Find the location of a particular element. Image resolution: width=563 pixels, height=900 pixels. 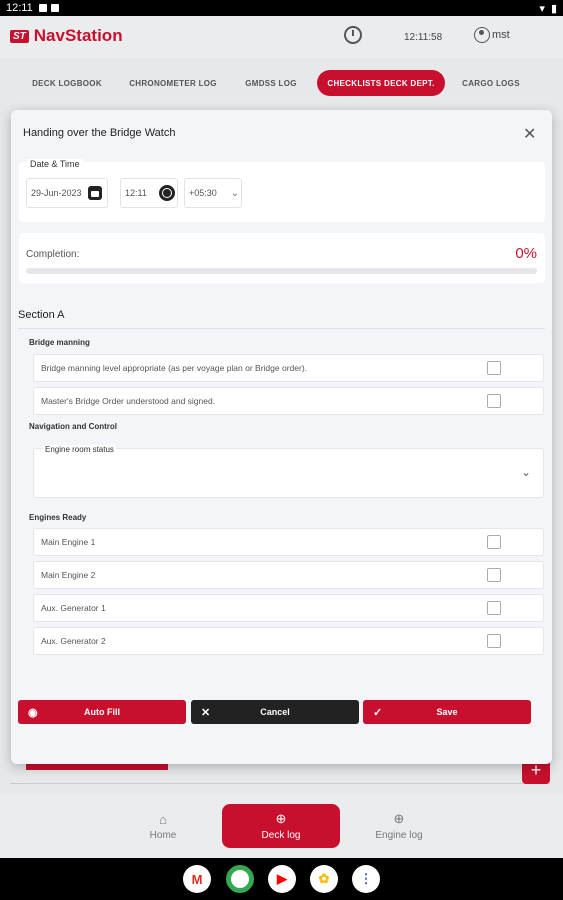

gmail-icon: M is located at coordinates (197, 879).